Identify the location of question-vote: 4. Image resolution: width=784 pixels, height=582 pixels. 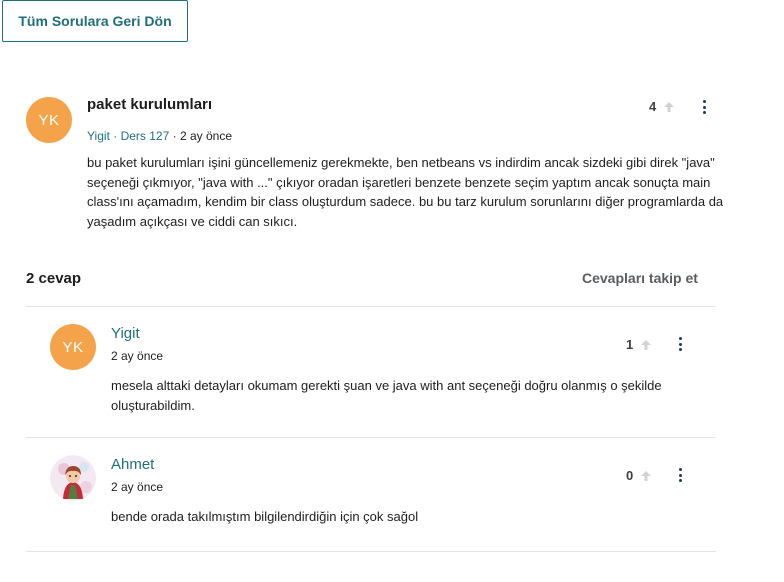
(662, 106).